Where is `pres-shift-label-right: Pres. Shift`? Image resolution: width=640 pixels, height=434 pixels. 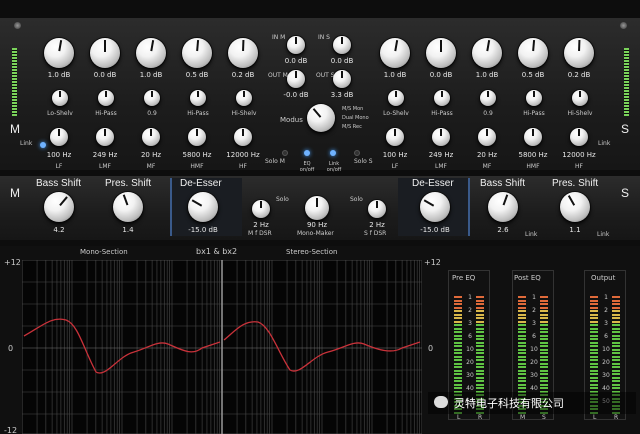
pres-shift-label-right: Pres. Shift is located at coordinates (575, 183).